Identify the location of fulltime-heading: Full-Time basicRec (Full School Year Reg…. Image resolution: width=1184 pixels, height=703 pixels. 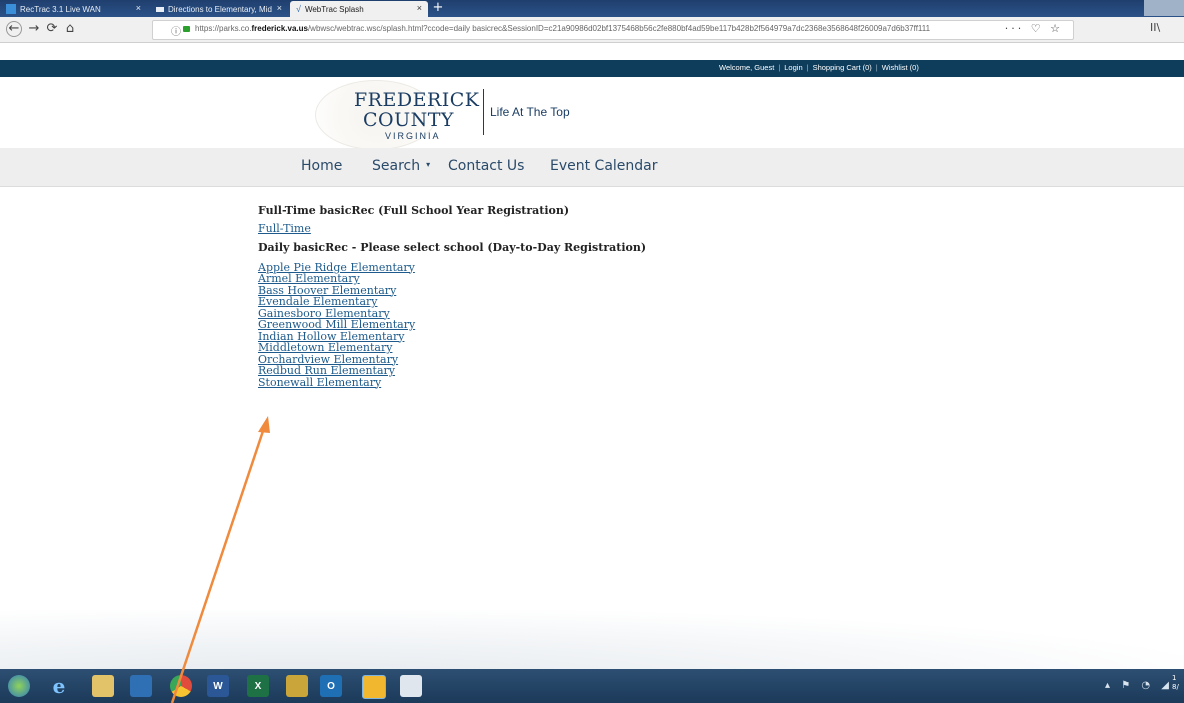
(414, 210).